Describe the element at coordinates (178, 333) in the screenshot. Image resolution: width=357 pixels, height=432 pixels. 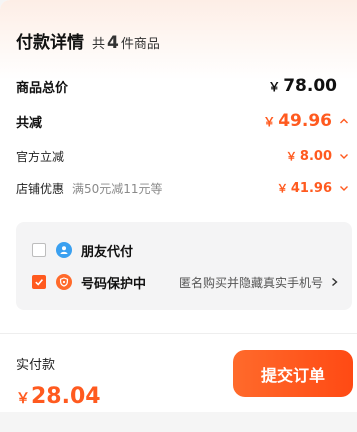
I see `divider` at that location.